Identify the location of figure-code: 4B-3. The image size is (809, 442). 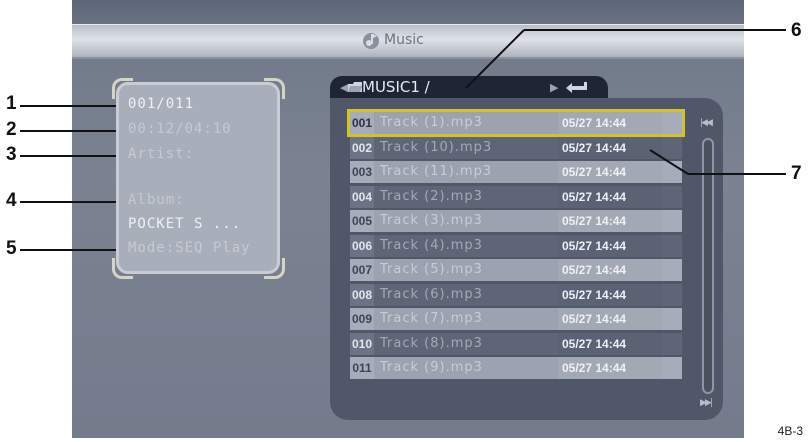
(790, 431).